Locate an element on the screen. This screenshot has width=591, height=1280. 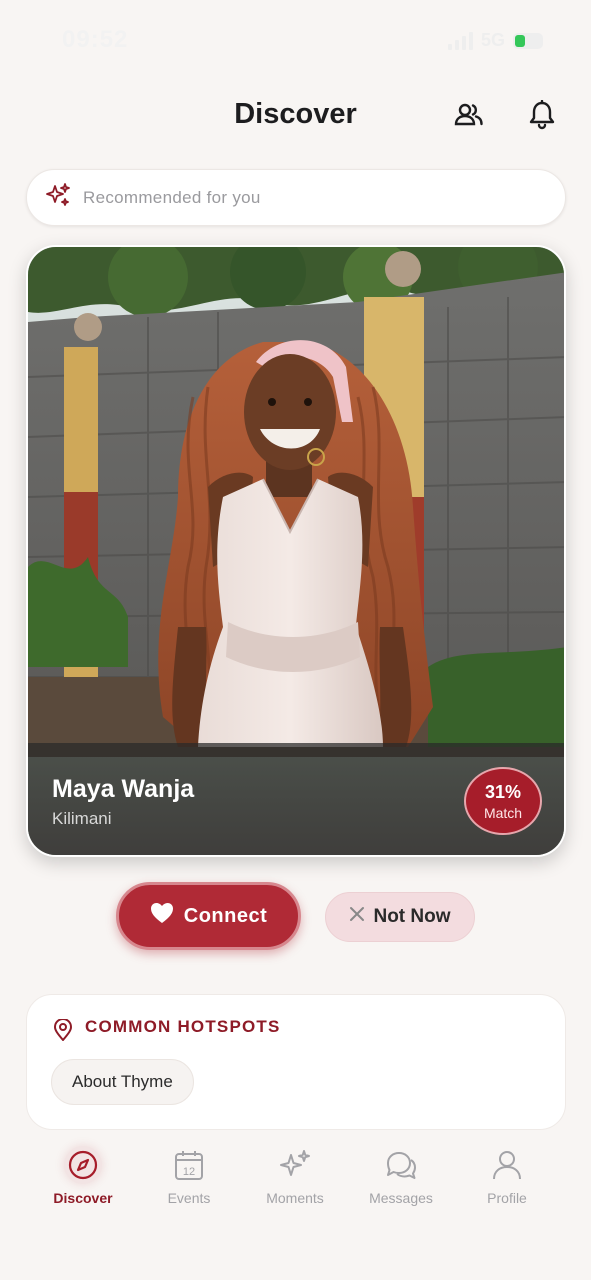
calendar-icon: 12 is located at coordinates (189, 1165).